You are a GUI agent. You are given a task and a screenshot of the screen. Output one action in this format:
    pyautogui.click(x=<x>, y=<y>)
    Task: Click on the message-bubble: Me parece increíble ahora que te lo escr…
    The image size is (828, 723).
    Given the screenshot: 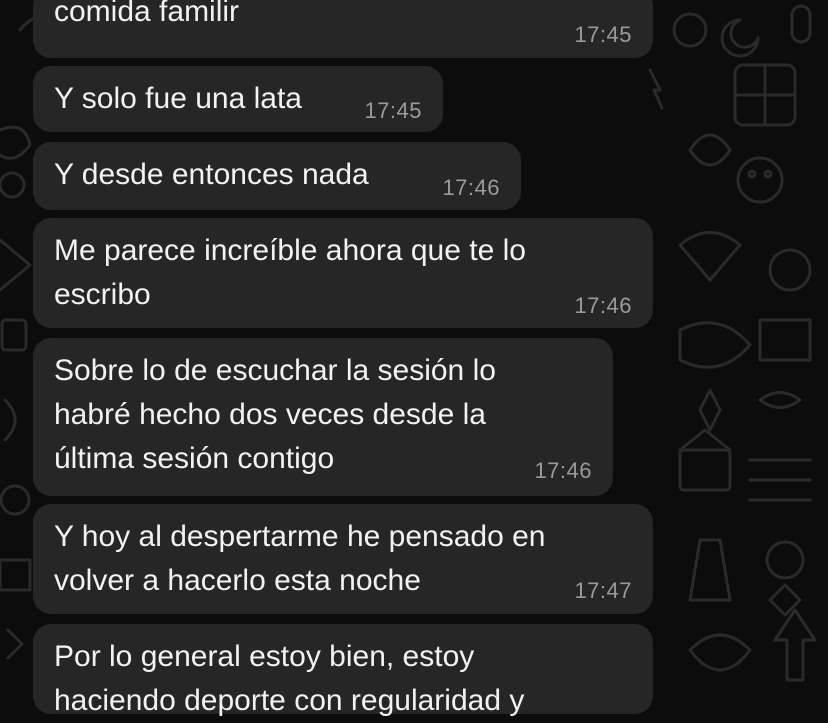 What is the action you would take?
    pyautogui.click(x=343, y=273)
    